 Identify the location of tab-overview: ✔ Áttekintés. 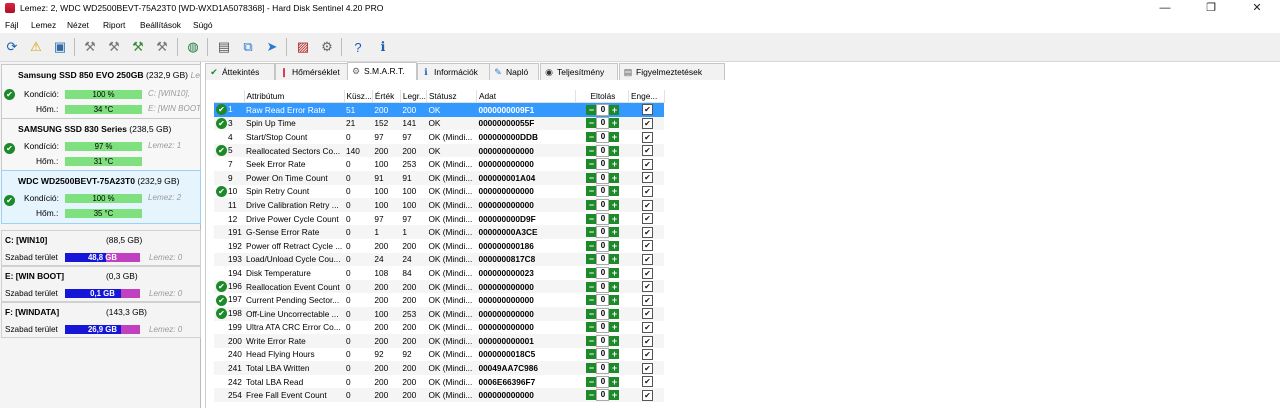
(240, 71).